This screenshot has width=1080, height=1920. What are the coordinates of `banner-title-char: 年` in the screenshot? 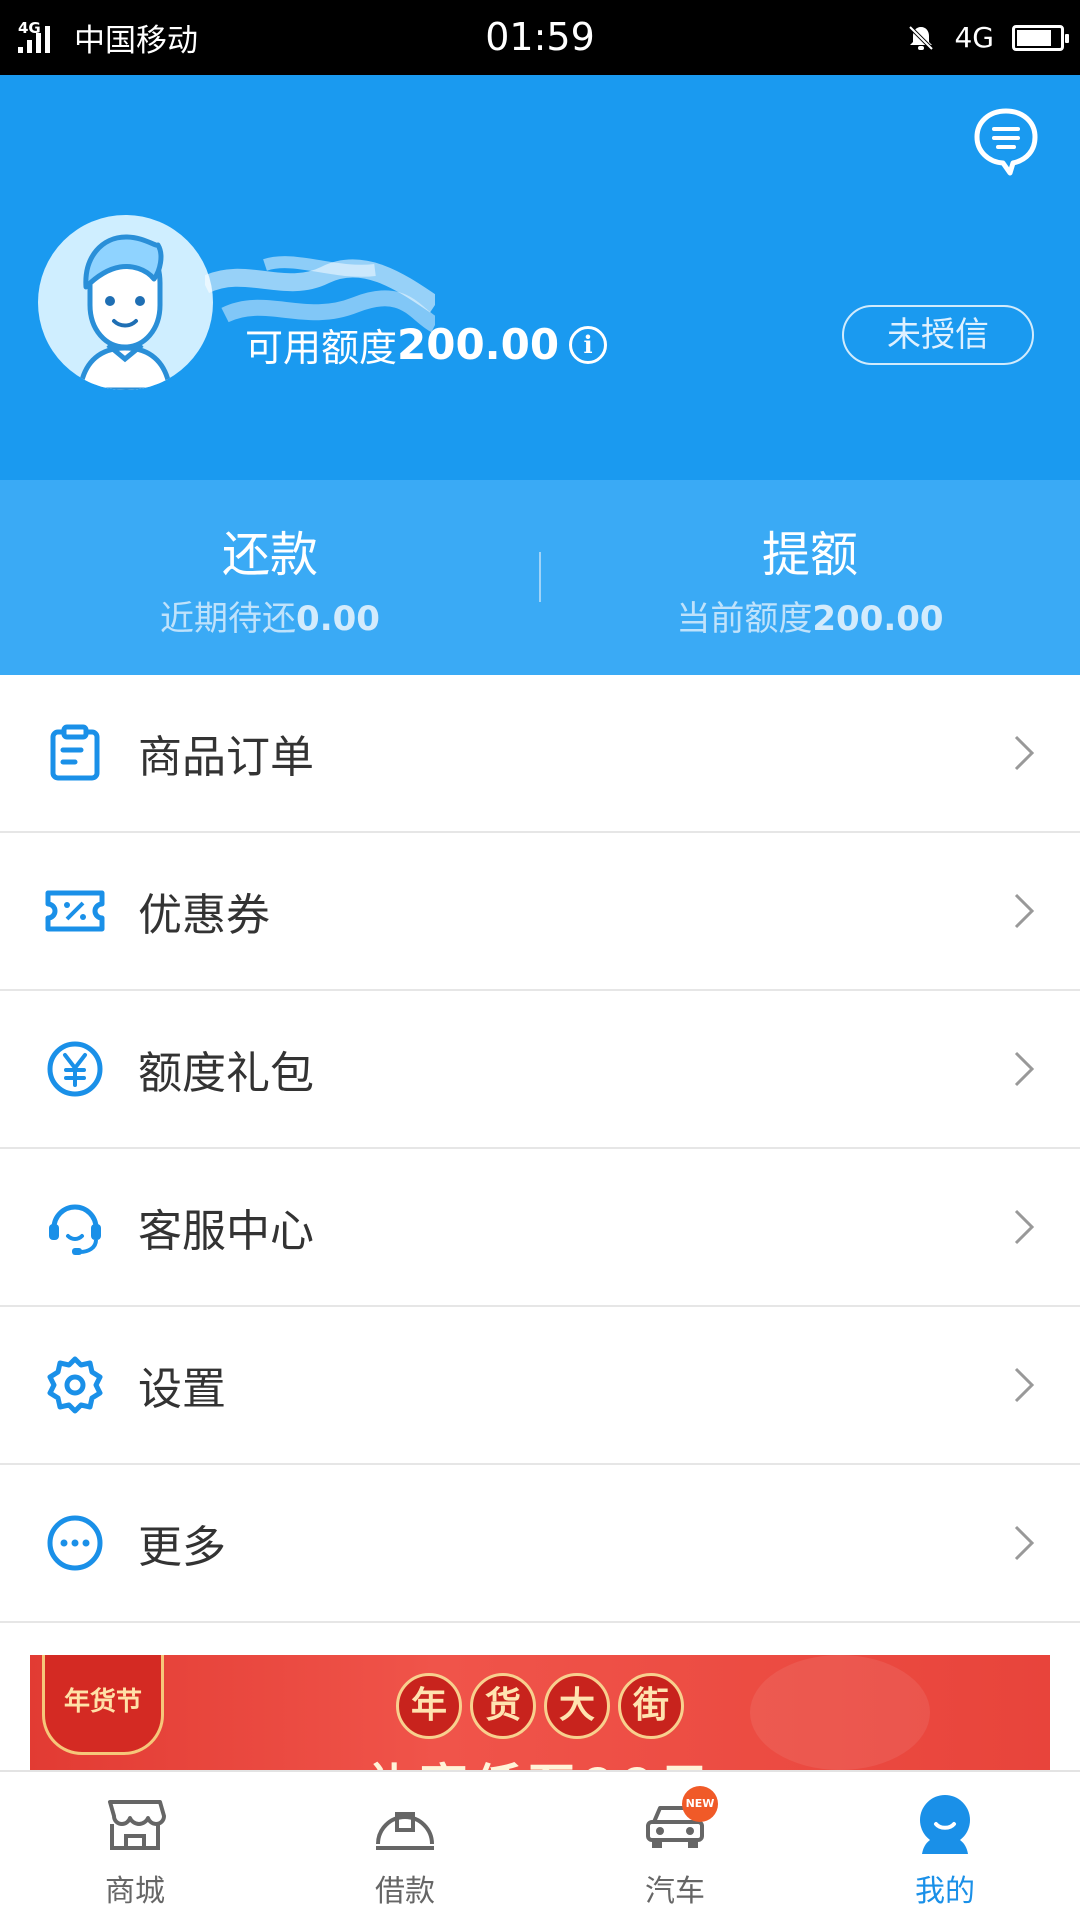 It's located at (429, 1706).